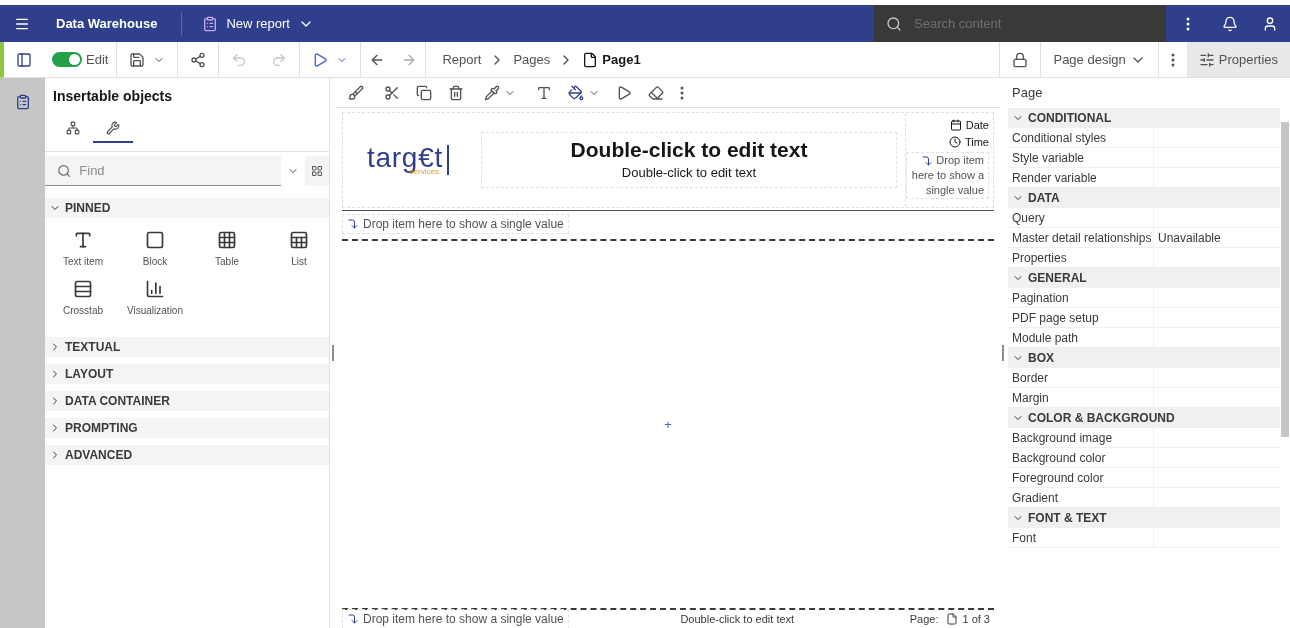  What do you see at coordinates (1081, 177) in the screenshot?
I see `property-name: Render variable` at bounding box center [1081, 177].